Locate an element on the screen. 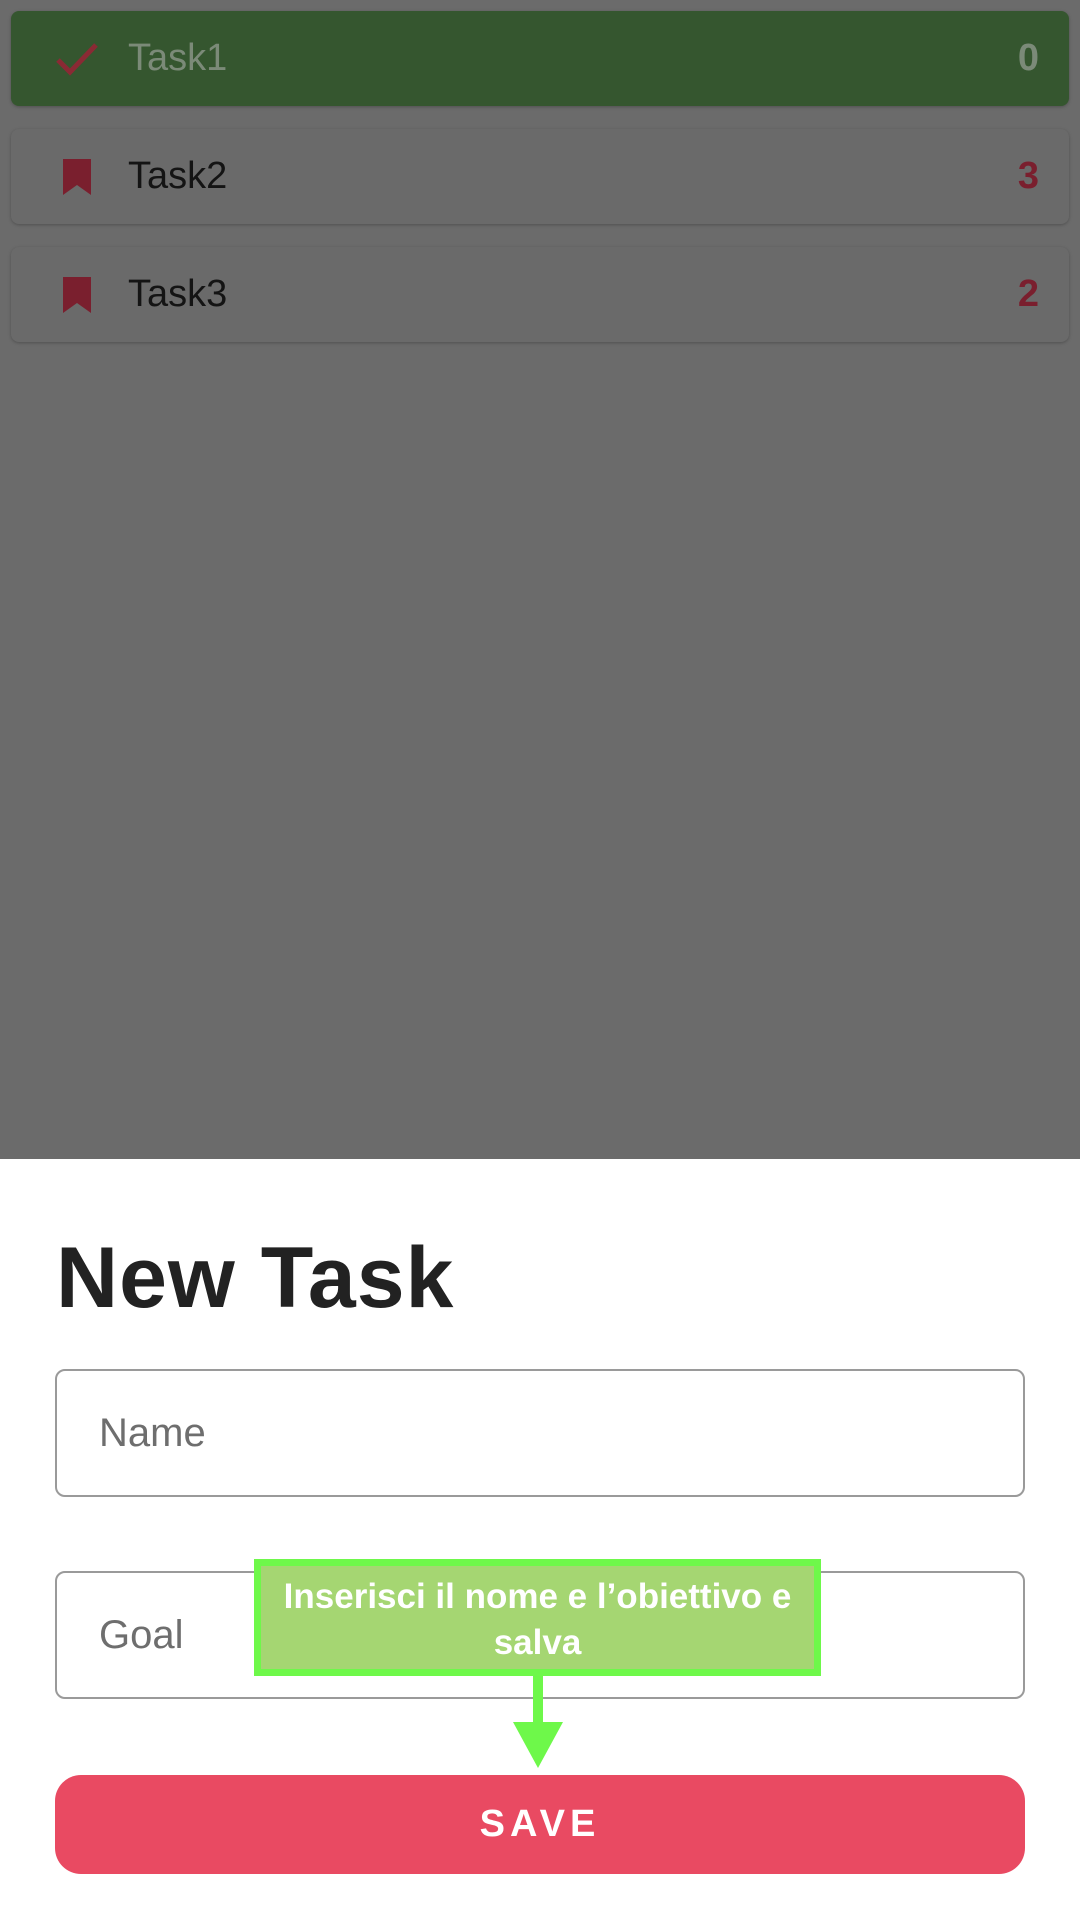 The width and height of the screenshot is (1080, 1911). callout-arrow-icon is located at coordinates (538, 1745).